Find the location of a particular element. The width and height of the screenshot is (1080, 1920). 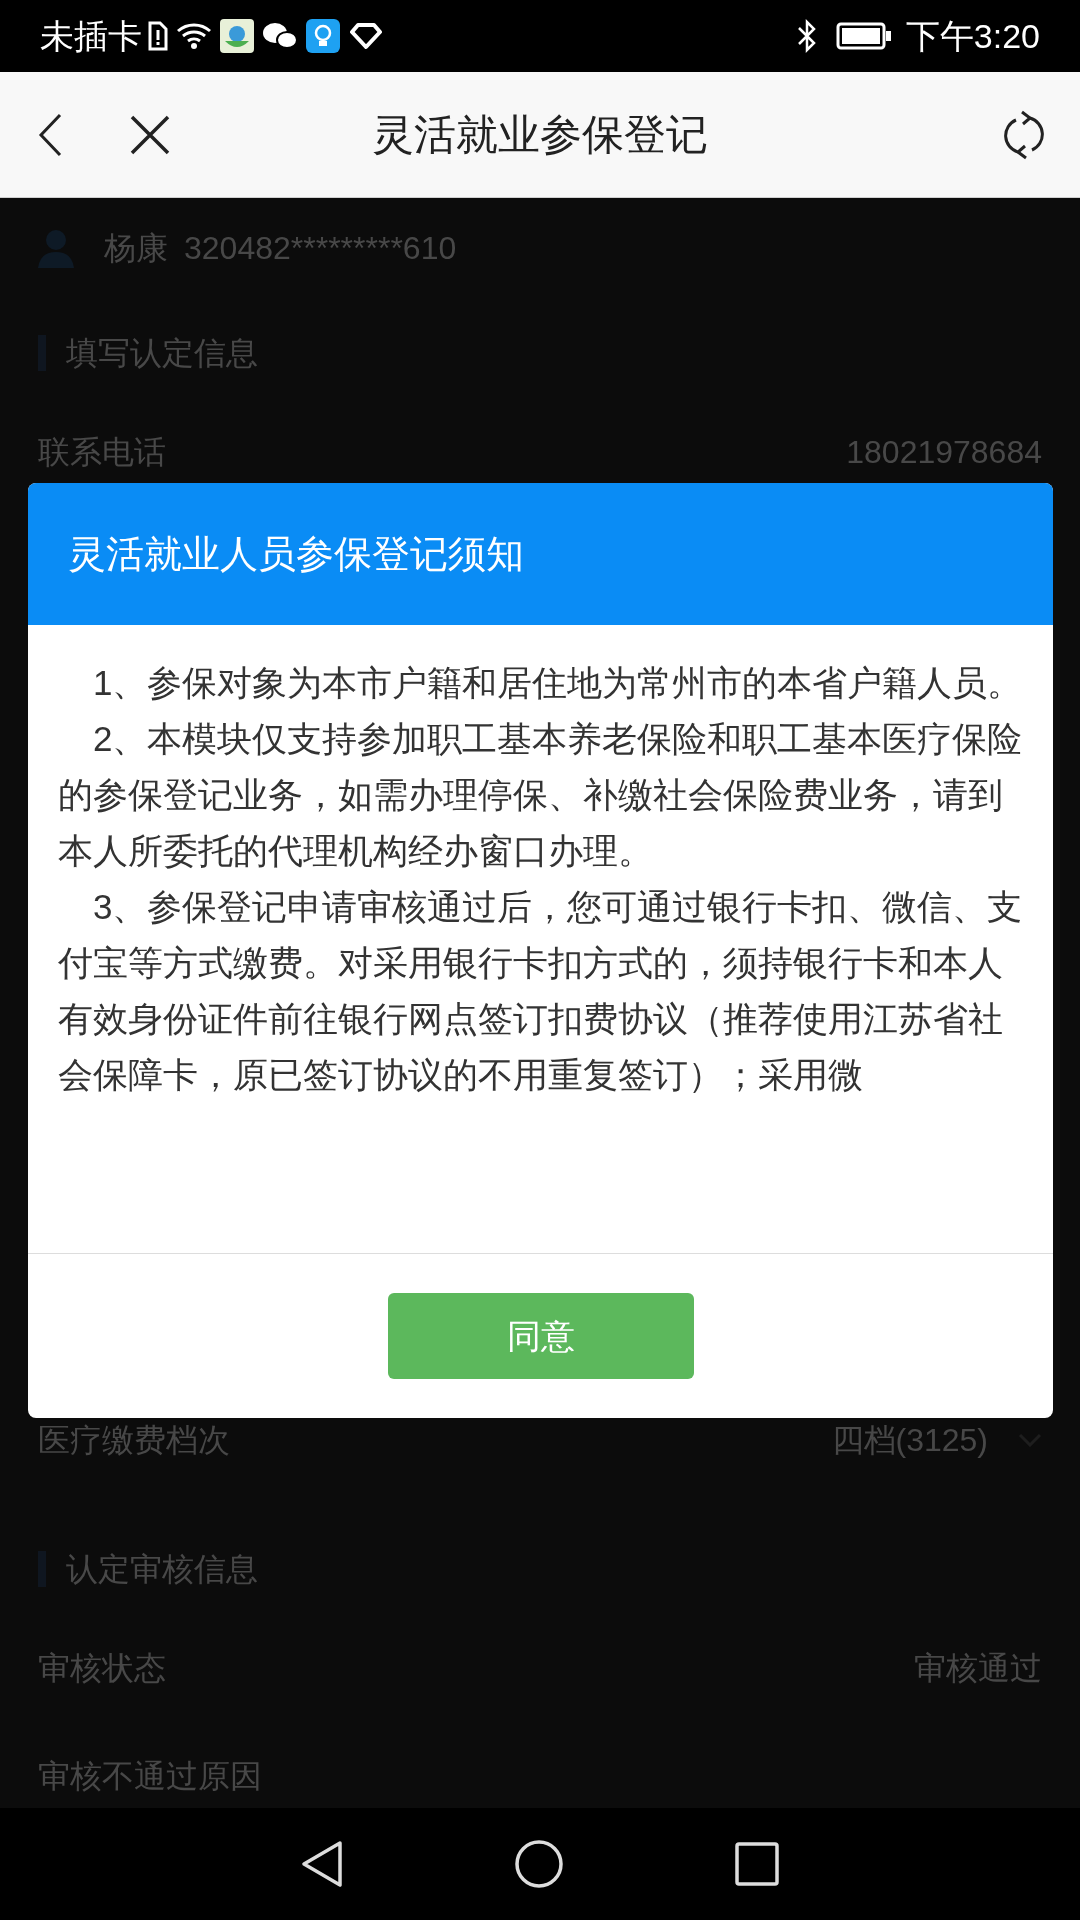

agree-button: 同意 is located at coordinates (540, 1336).